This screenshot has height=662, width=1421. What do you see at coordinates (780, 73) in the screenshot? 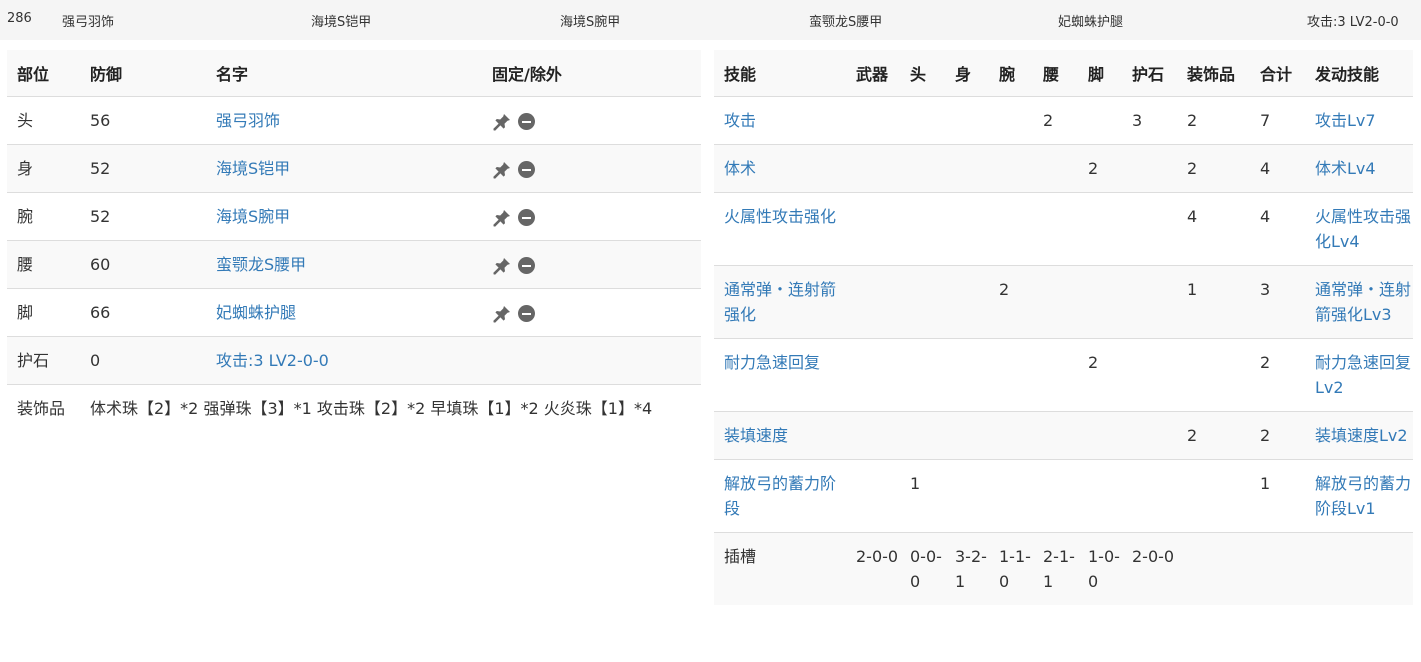
I see `header-skill: 技能` at bounding box center [780, 73].